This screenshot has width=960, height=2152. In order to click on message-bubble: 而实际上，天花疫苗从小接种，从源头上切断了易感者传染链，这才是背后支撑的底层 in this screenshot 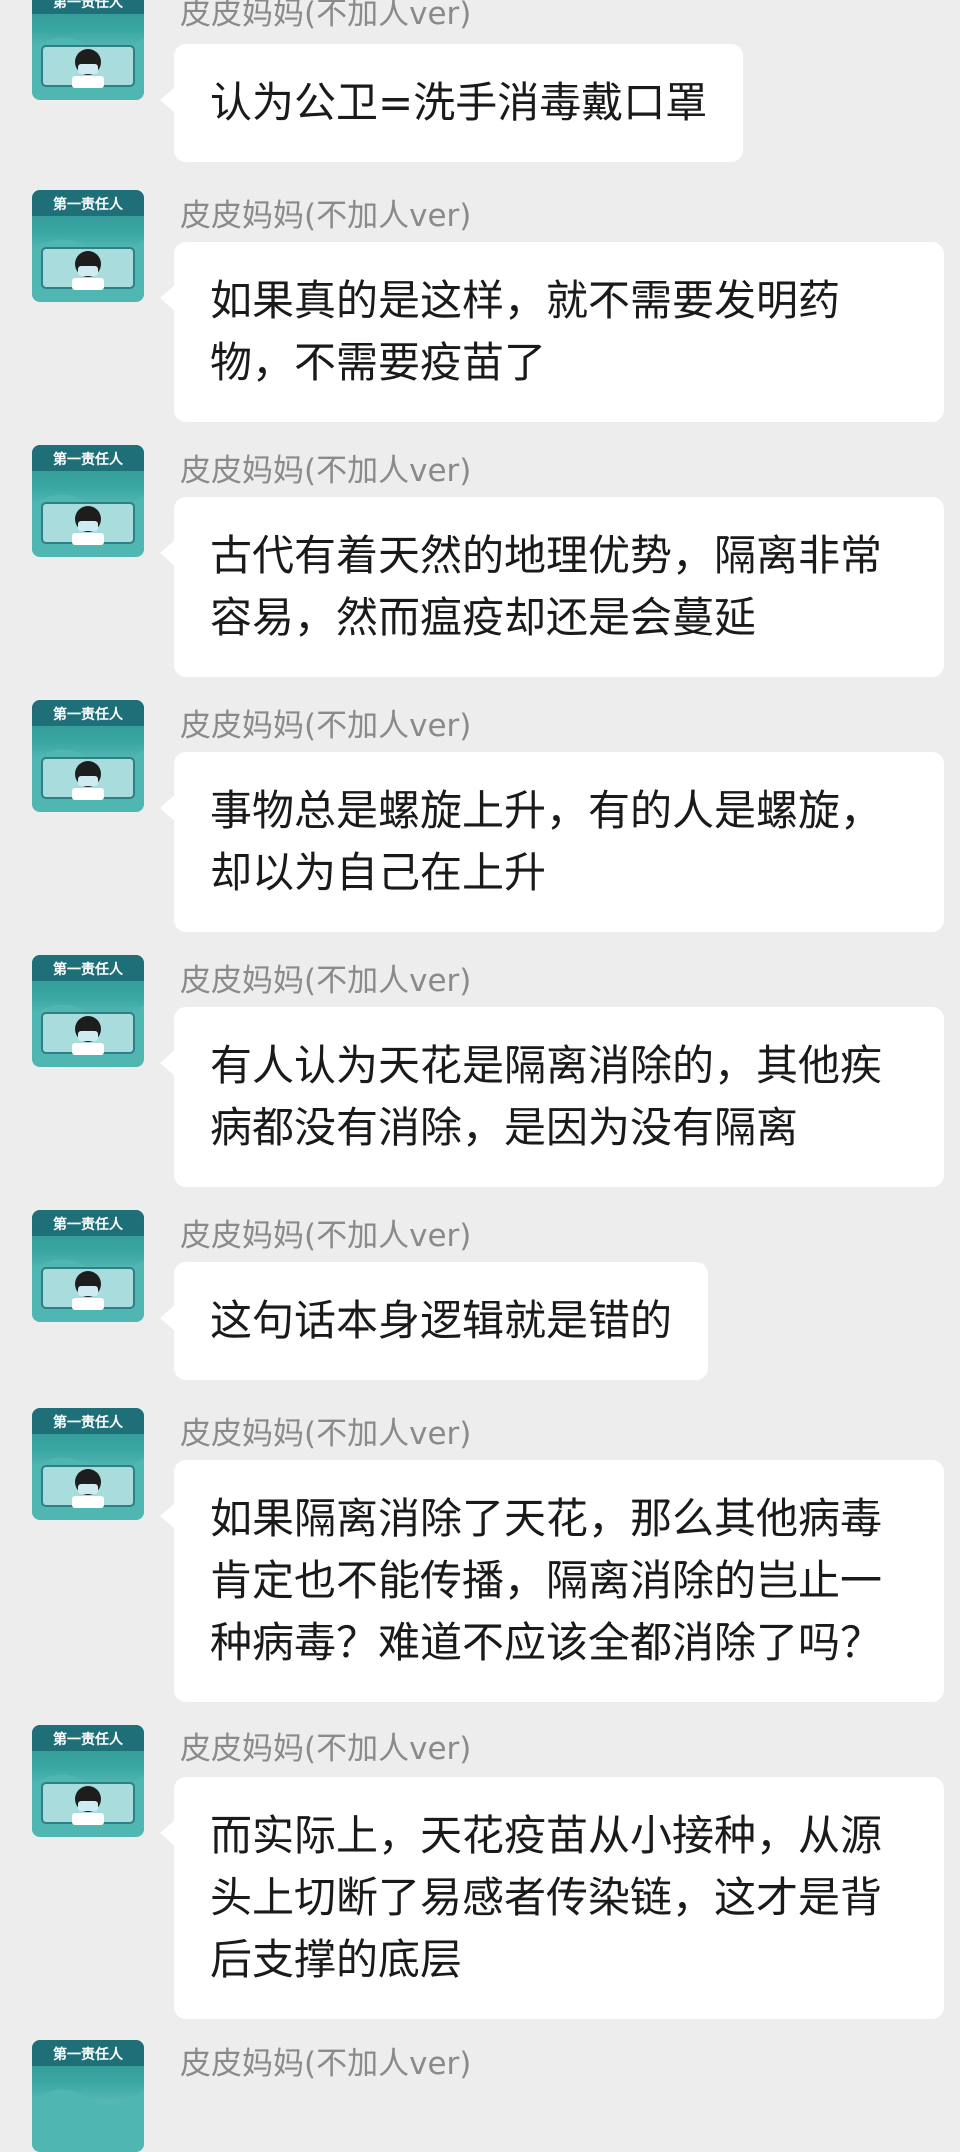, I will do `click(552, 1898)`.